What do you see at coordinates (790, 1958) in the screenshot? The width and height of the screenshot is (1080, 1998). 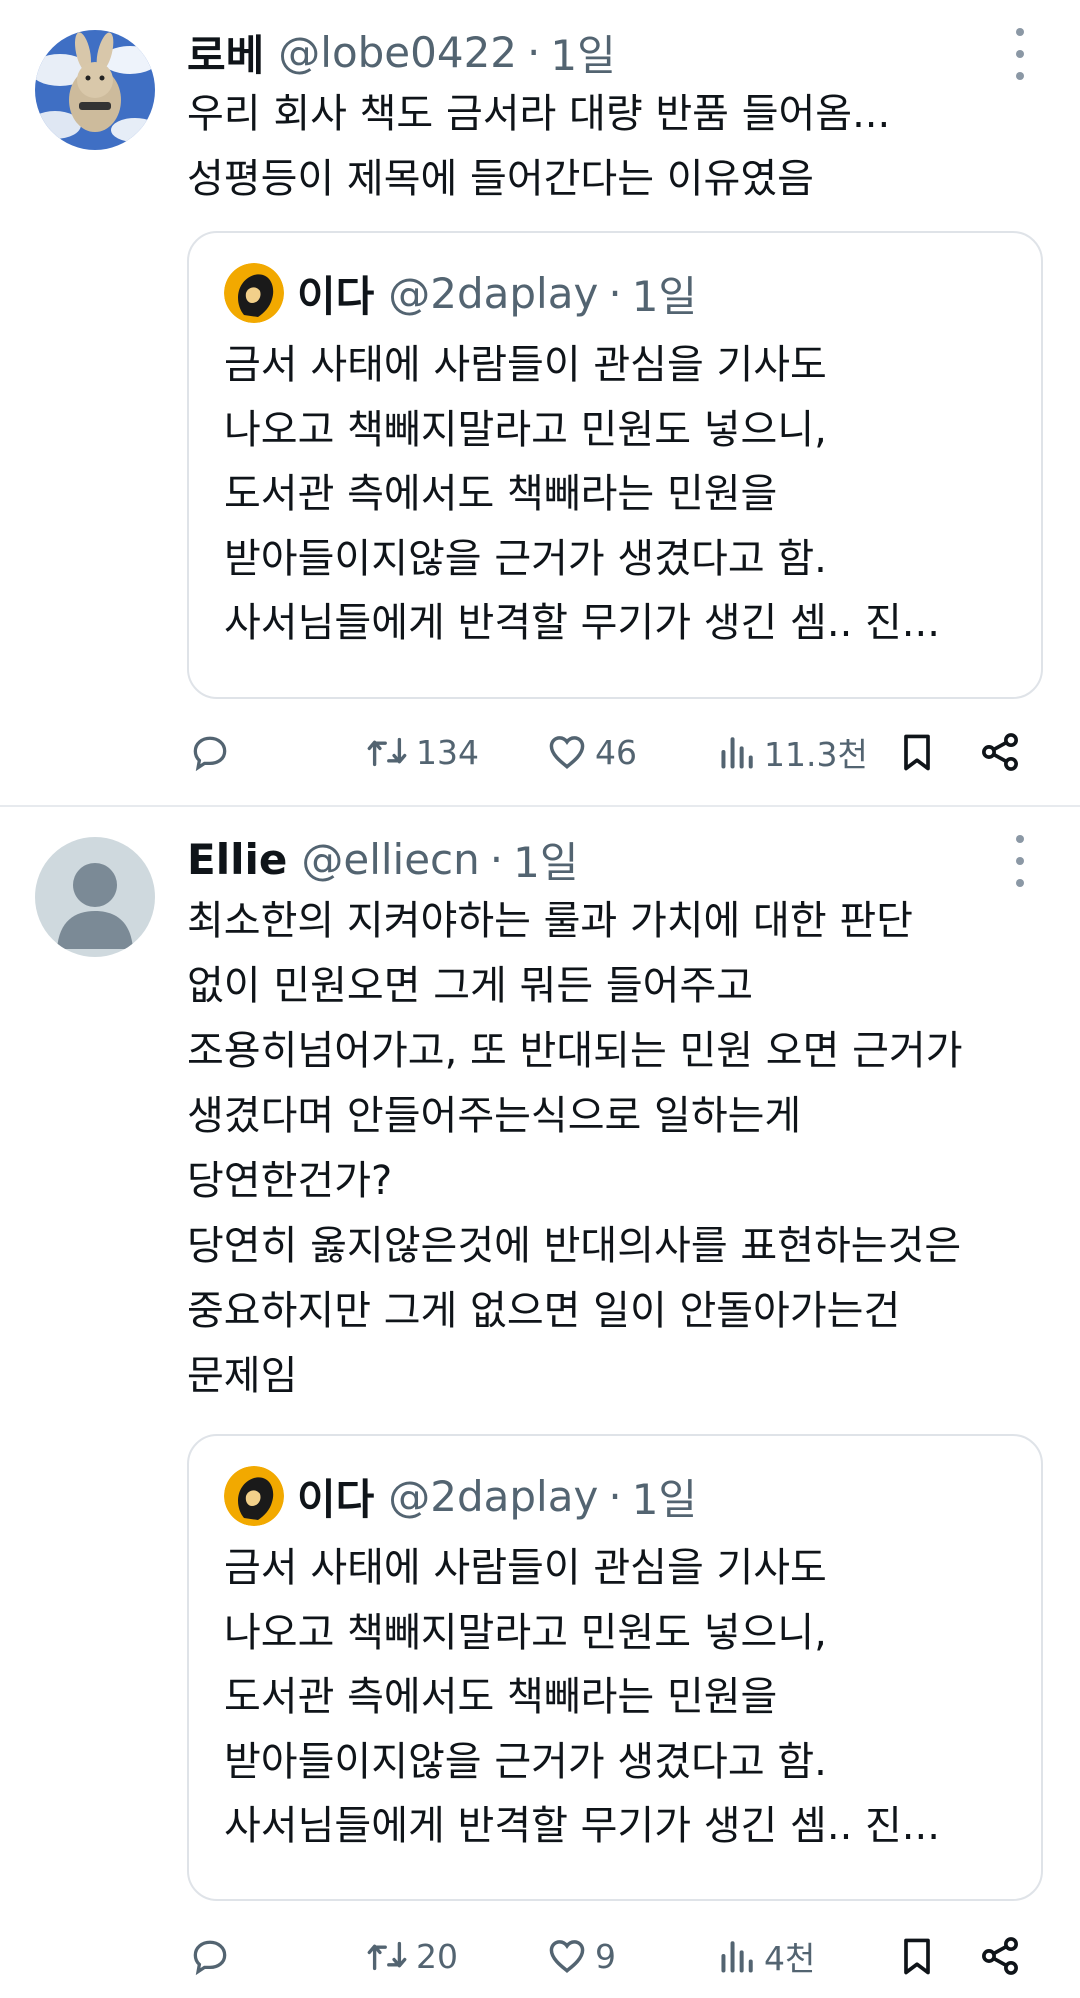 I see `views-count: 4천` at bounding box center [790, 1958].